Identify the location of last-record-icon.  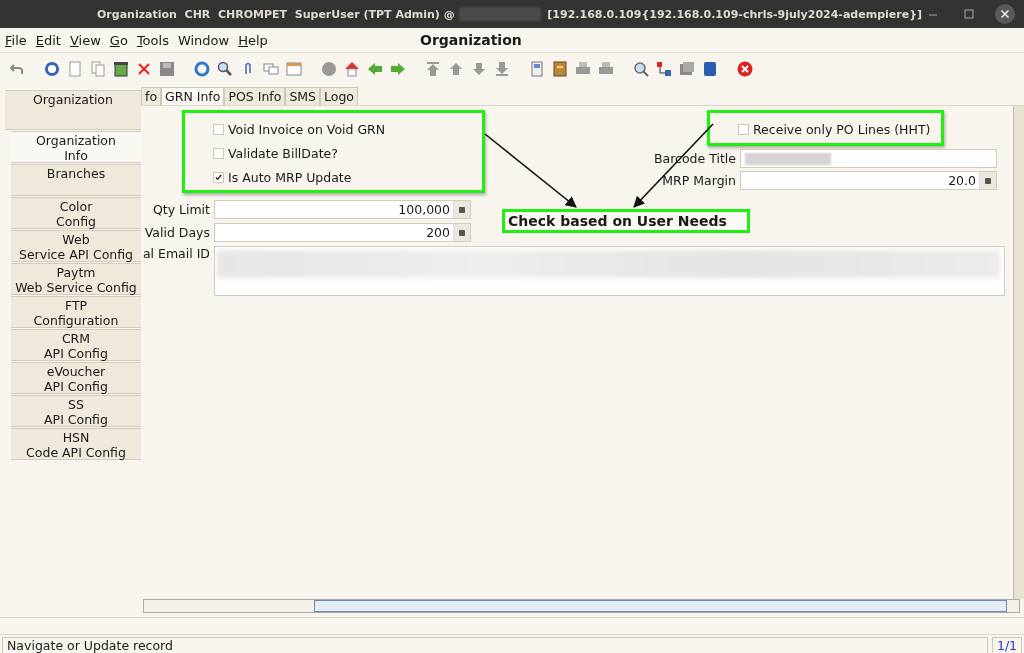
(502, 69).